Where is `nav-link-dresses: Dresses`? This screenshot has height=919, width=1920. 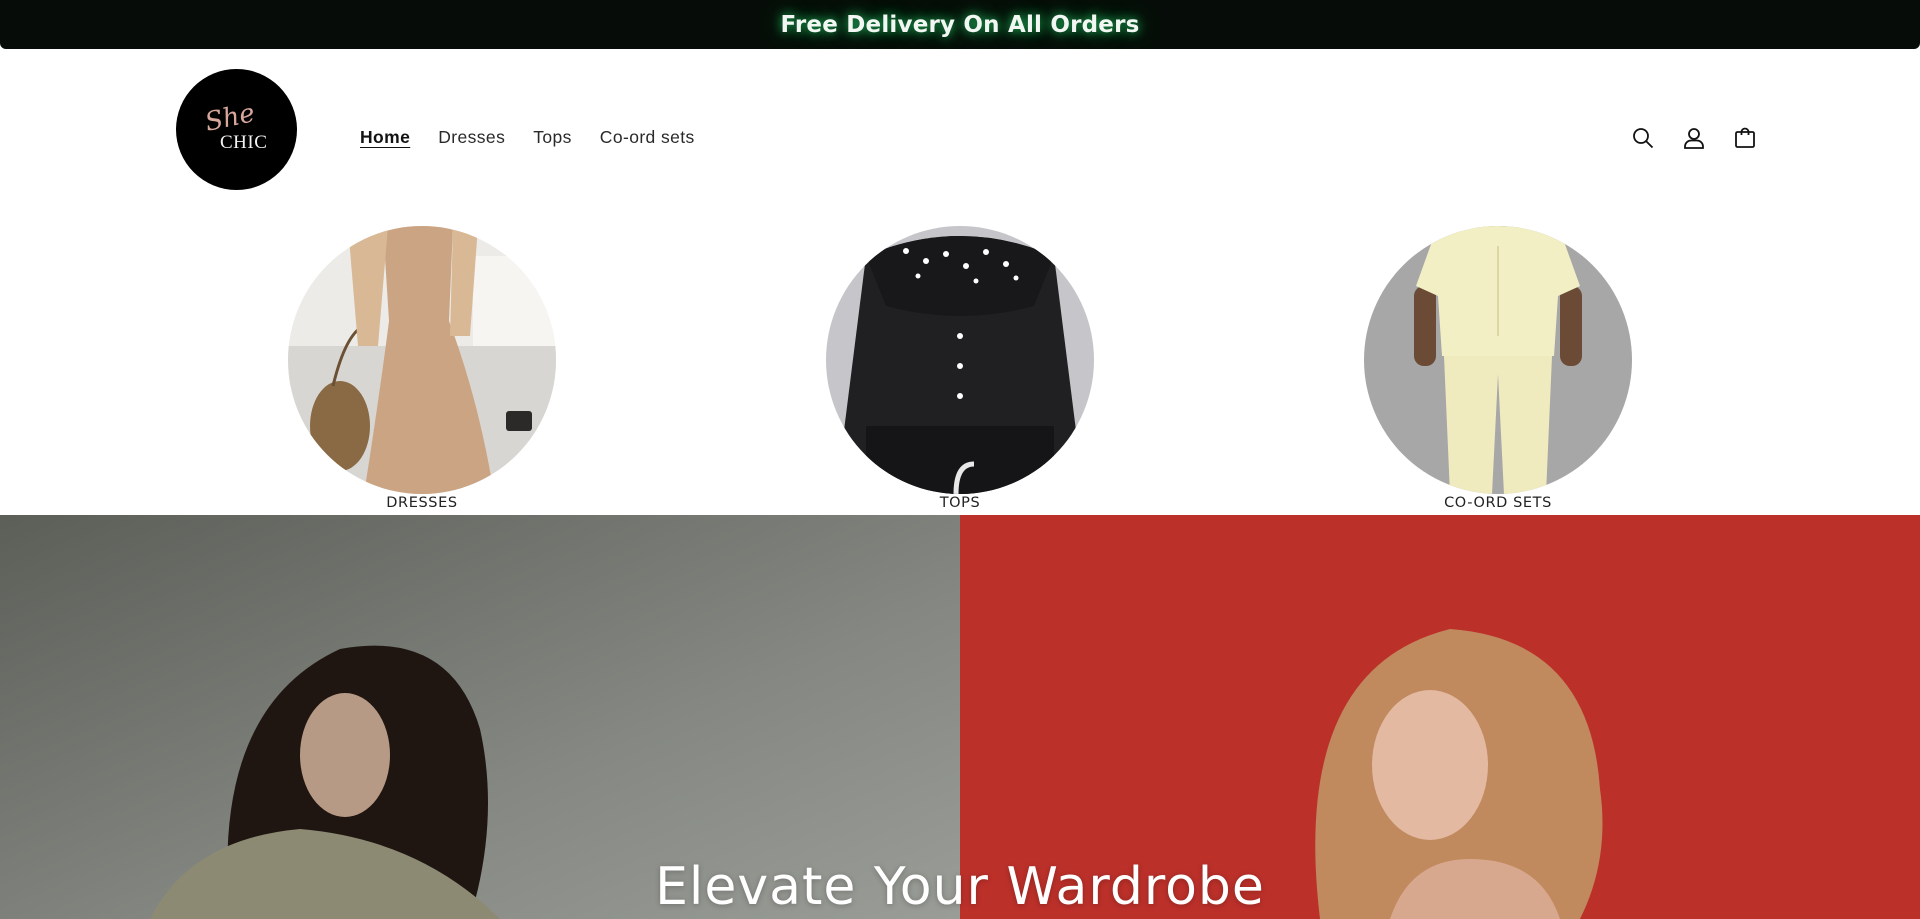
nav-link-dresses: Dresses is located at coordinates (471, 137).